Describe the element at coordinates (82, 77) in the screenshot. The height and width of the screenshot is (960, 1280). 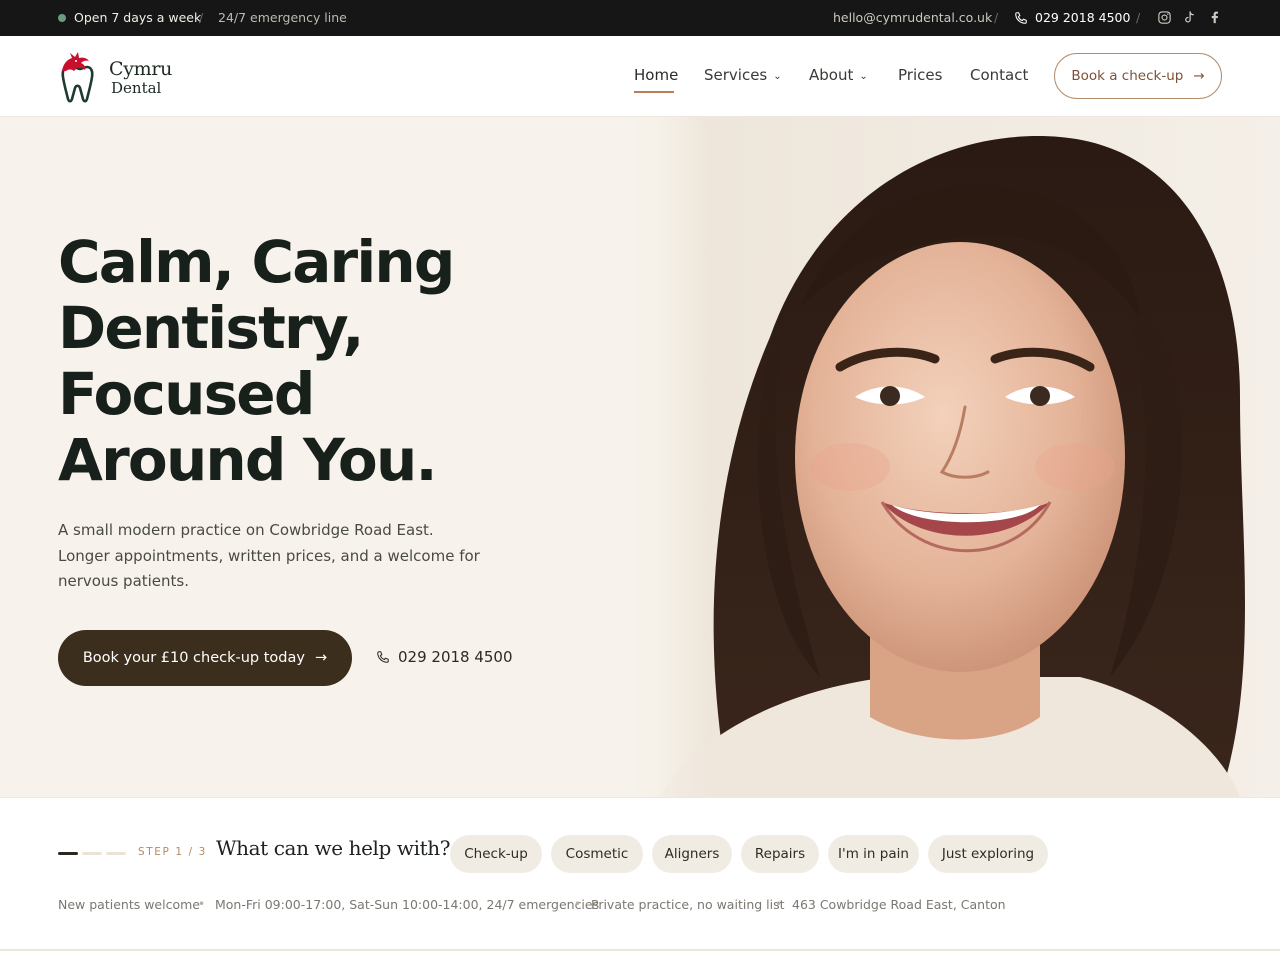
I see `dragon-tooth-logo-icon` at that location.